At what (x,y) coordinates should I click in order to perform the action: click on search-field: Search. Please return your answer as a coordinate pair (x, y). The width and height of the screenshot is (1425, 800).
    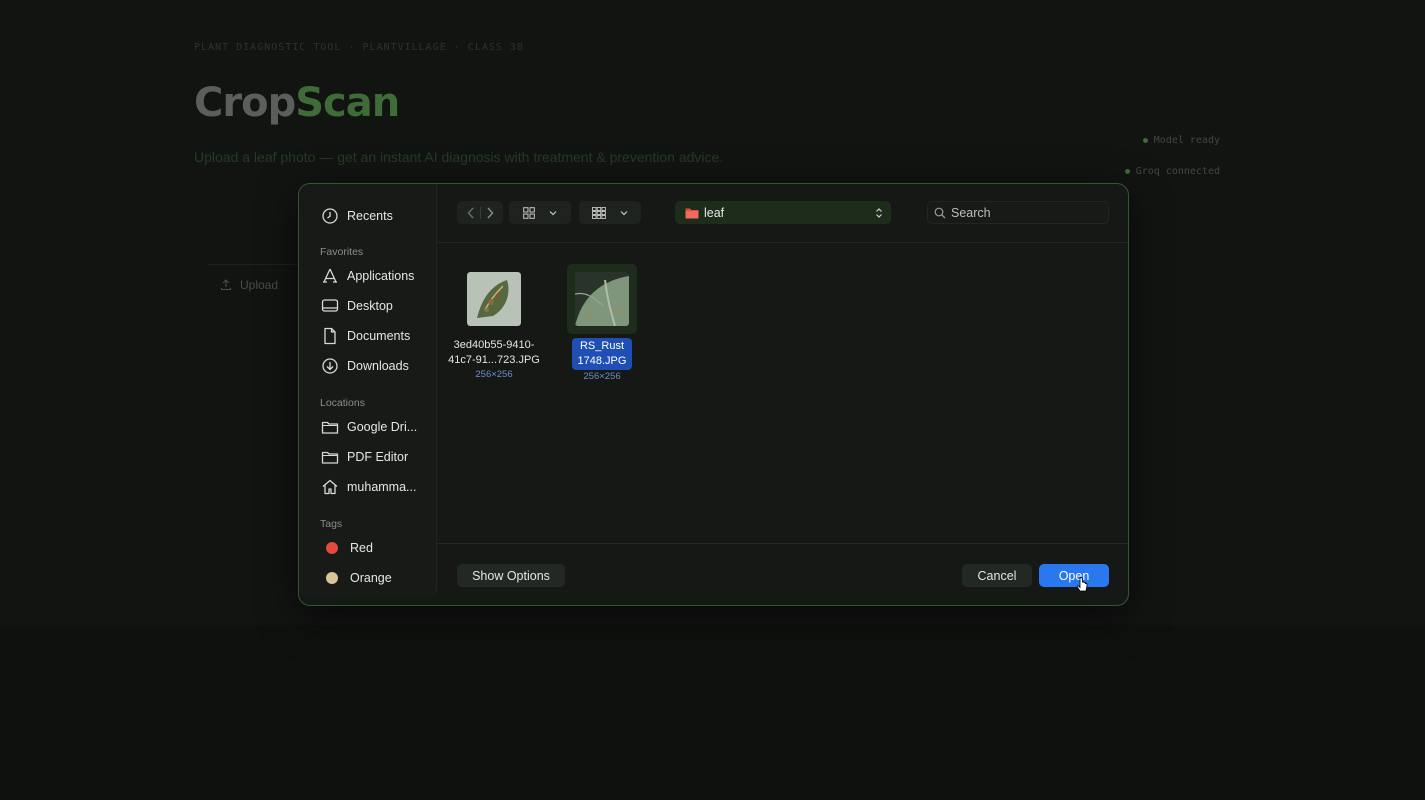
    Looking at the image, I should click on (1018, 212).